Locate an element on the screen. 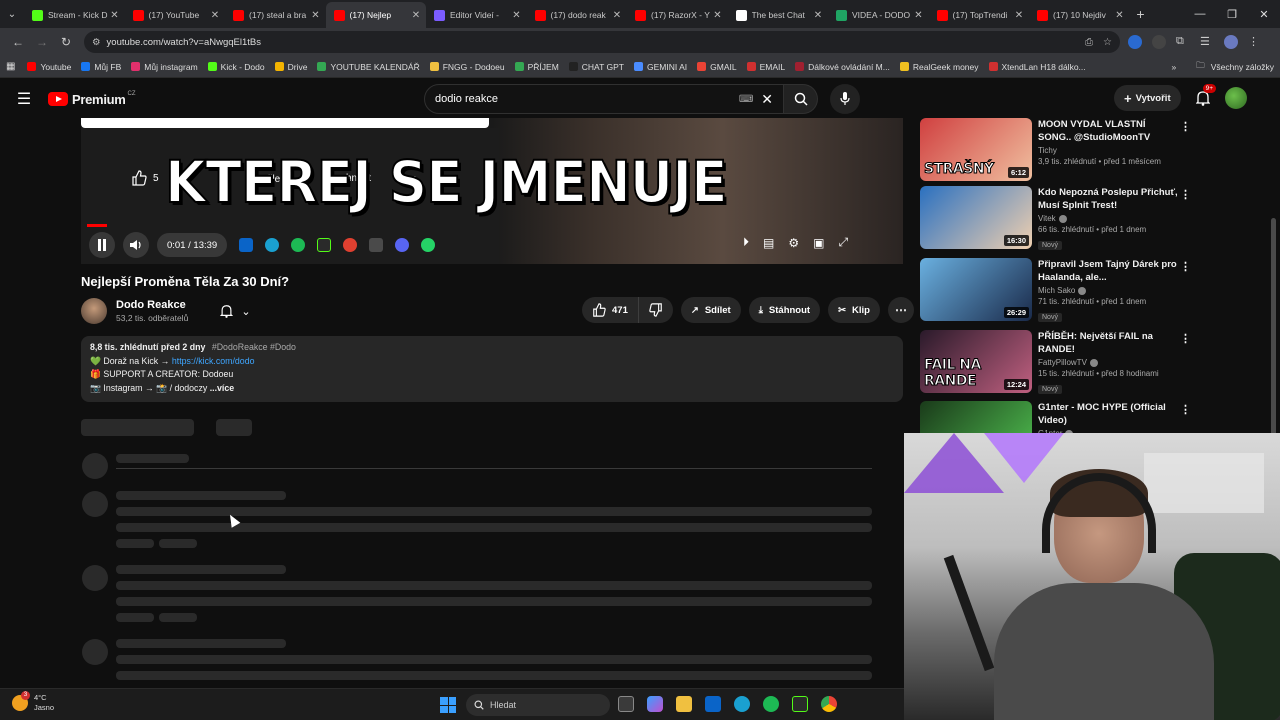 This screenshot has height=720, width=1280. channel-name: Vitek is located at coordinates (1047, 218).